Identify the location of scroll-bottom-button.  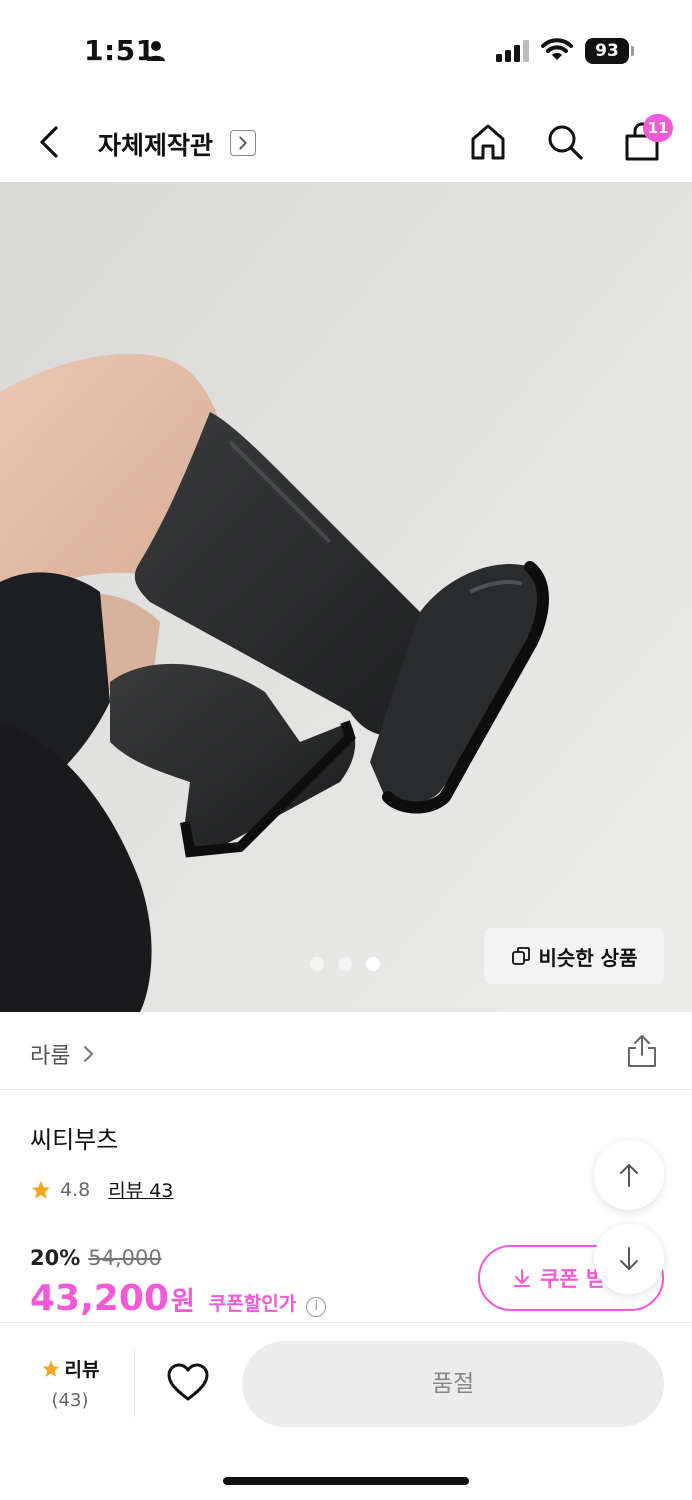
(629, 1259).